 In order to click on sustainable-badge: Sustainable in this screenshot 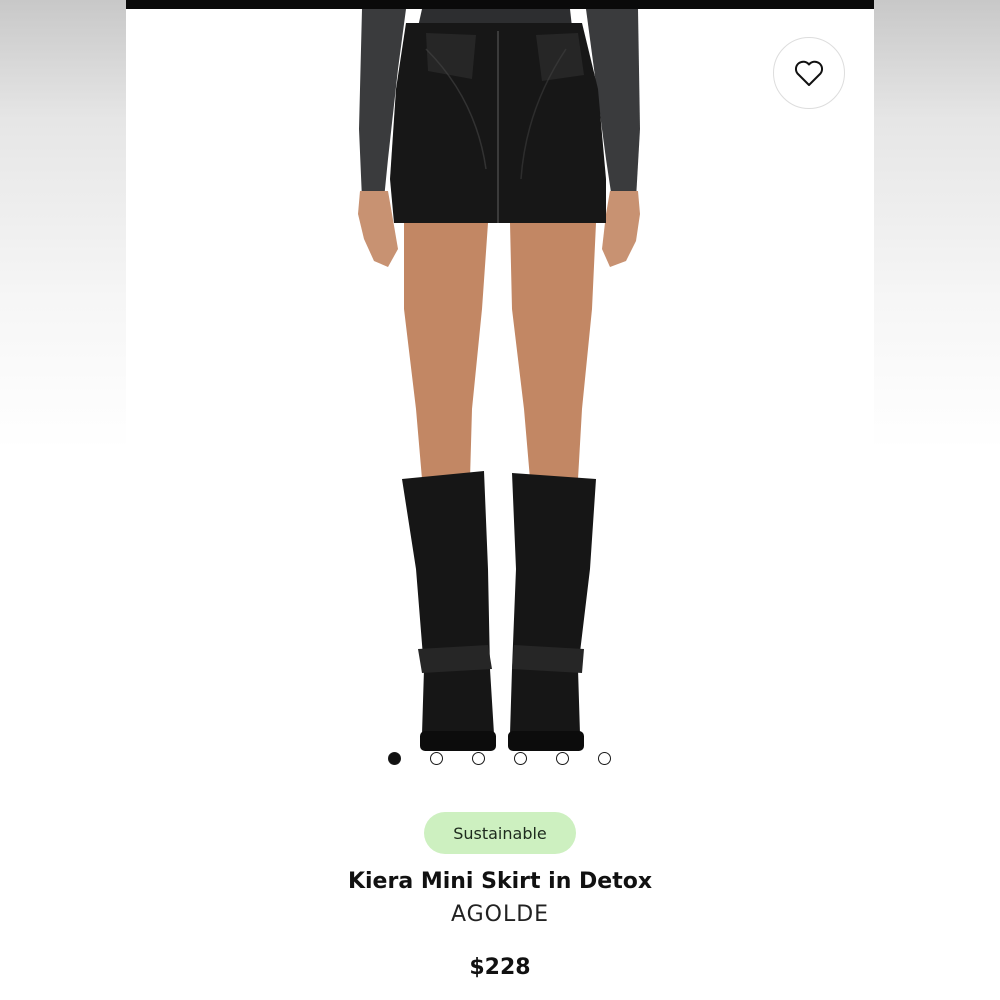, I will do `click(500, 833)`.